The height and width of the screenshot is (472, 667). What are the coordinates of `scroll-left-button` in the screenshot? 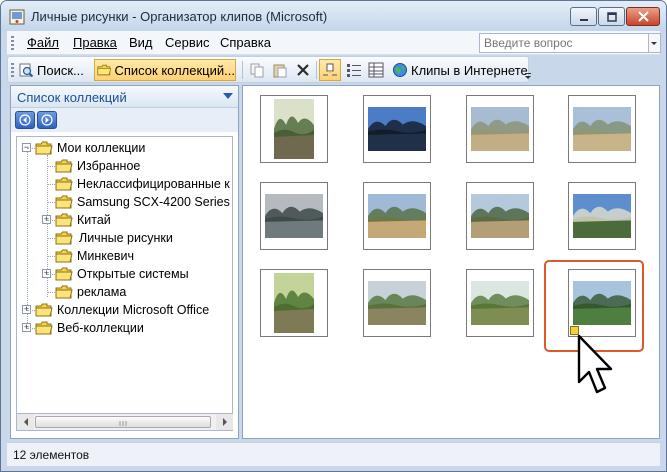 It's located at (25, 422).